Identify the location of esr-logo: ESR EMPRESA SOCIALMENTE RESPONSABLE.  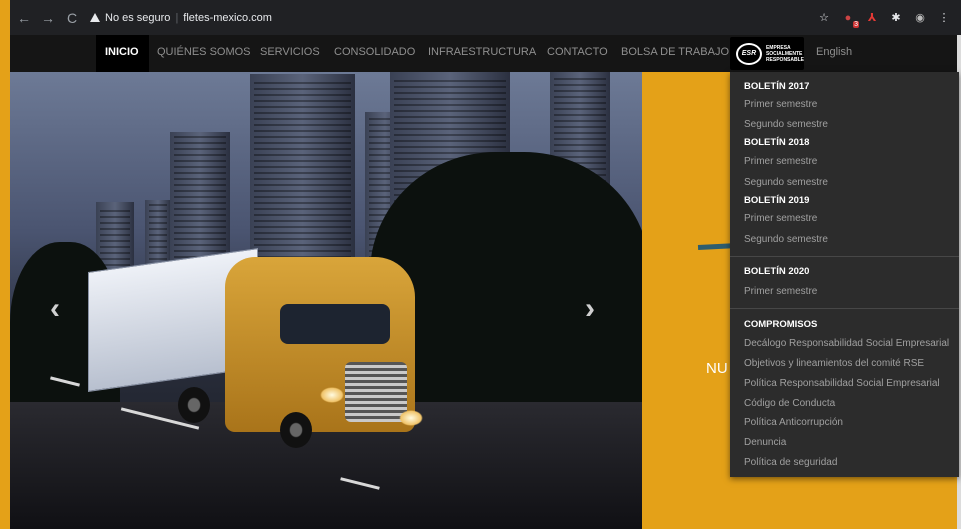
(767, 53).